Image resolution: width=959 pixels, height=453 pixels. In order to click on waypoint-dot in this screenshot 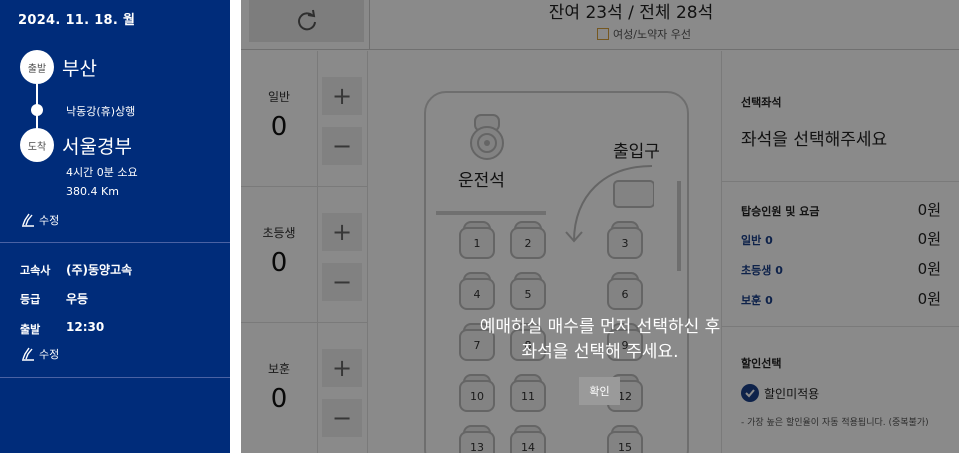, I will do `click(37, 110)`.